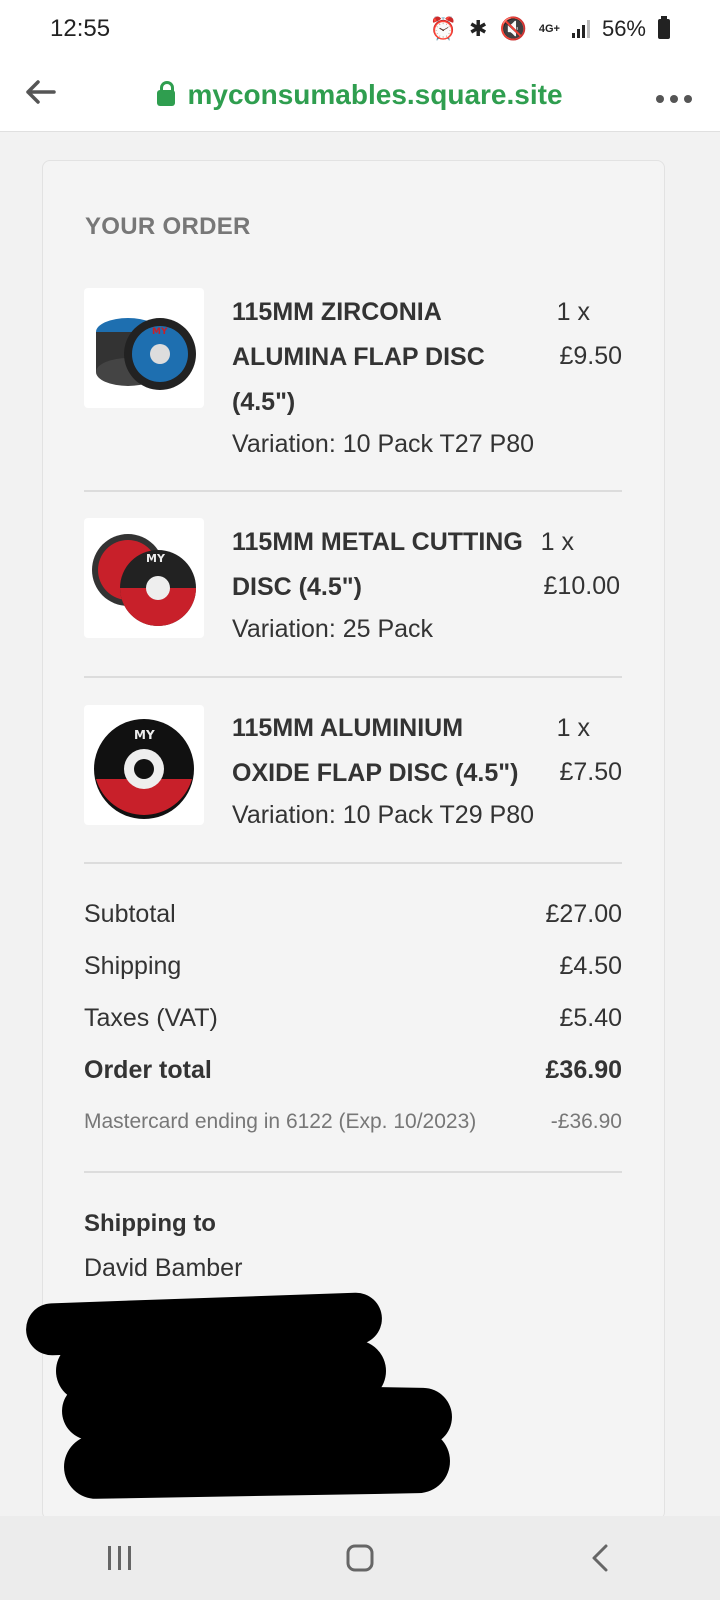  I want to click on url-text: myconsumables.square.site, so click(375, 94).